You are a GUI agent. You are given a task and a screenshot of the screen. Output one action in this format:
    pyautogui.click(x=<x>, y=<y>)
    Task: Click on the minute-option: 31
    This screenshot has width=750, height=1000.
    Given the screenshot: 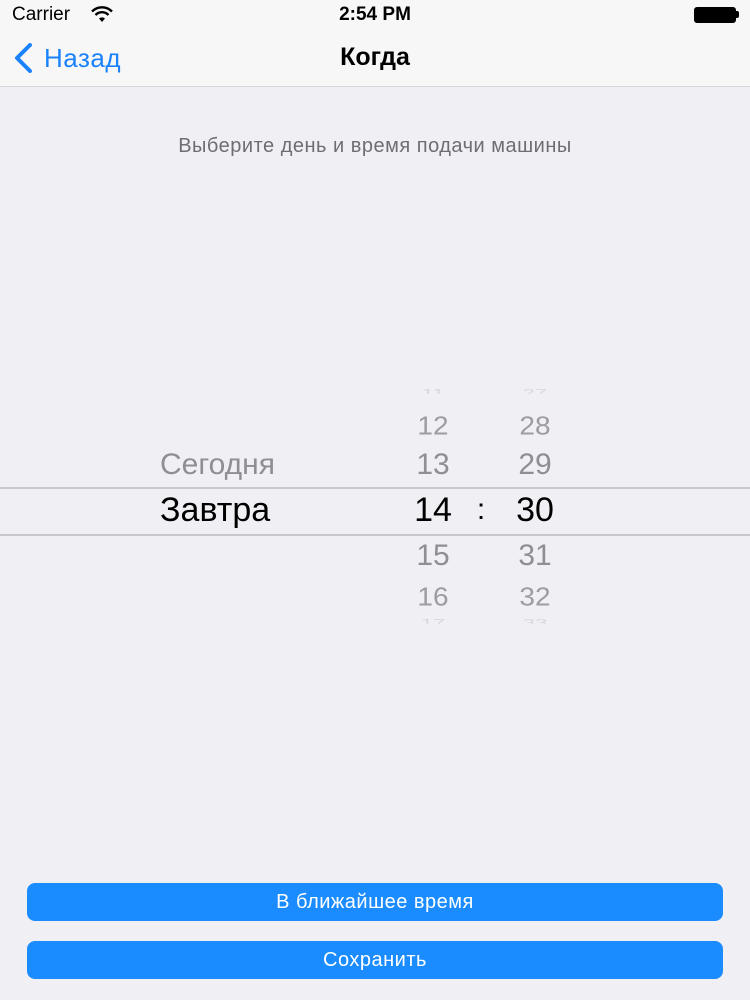 What is the action you would take?
    pyautogui.click(x=535, y=556)
    